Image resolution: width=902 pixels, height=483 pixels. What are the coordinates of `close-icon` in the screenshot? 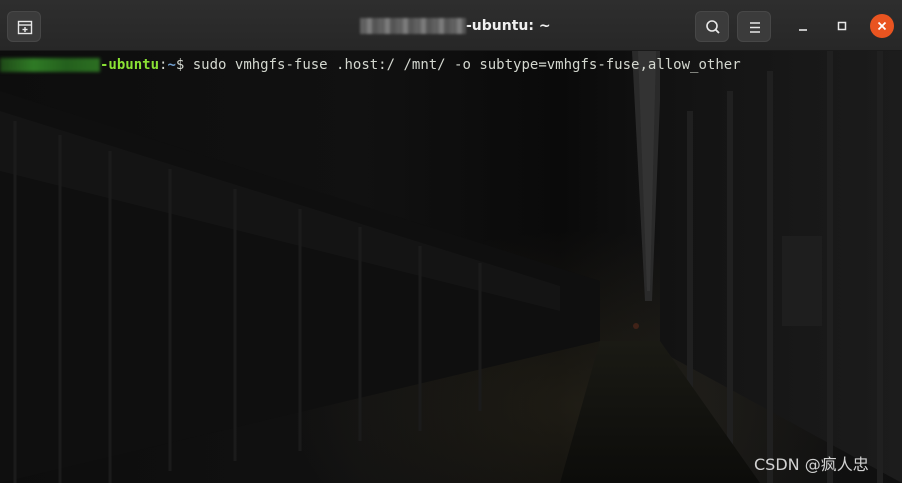 It's located at (882, 26).